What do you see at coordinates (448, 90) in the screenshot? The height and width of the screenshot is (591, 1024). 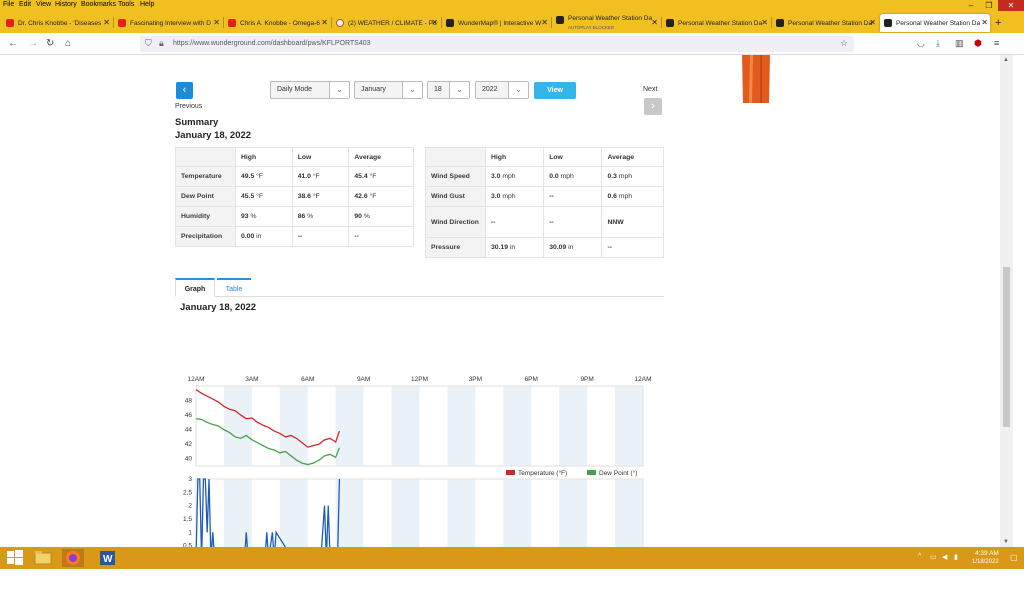 I see `day-select: 18 ⌄` at bounding box center [448, 90].